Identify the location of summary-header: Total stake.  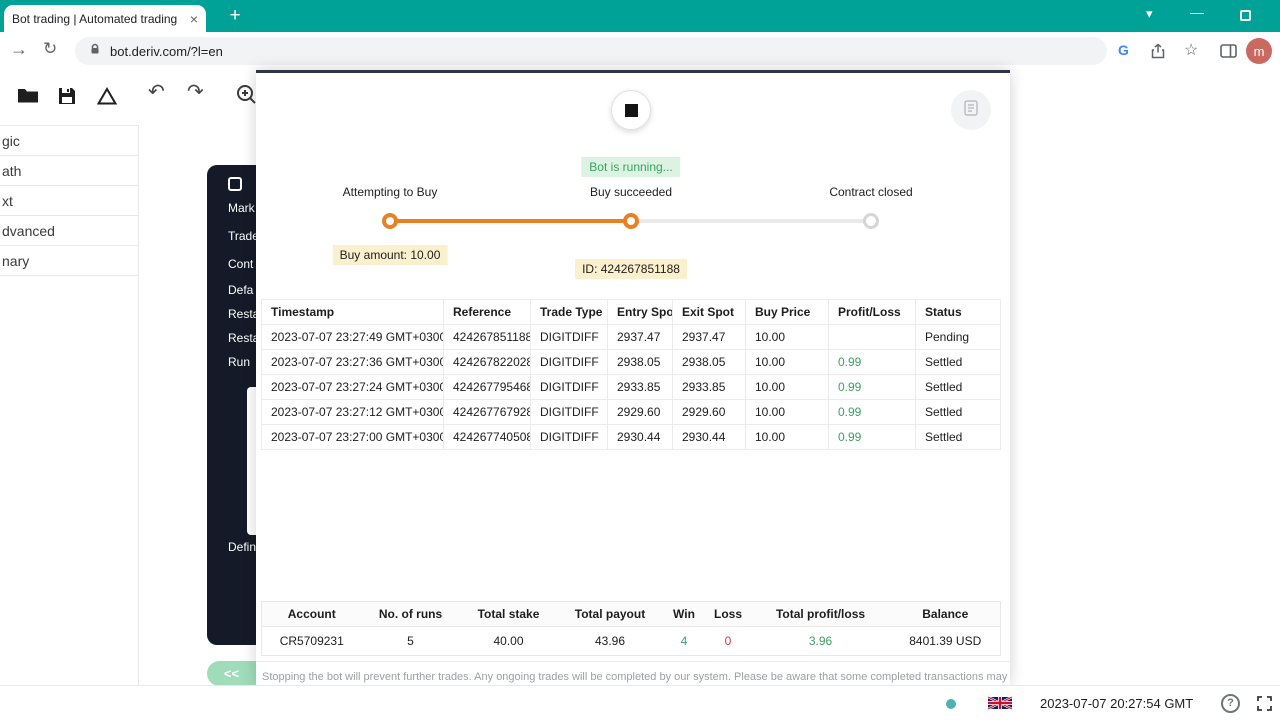
(508, 614).